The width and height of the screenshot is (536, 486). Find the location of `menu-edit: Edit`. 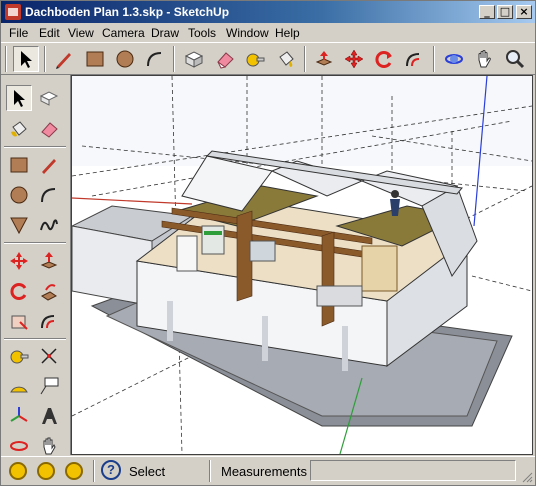

menu-edit: Edit is located at coordinates (49, 33).